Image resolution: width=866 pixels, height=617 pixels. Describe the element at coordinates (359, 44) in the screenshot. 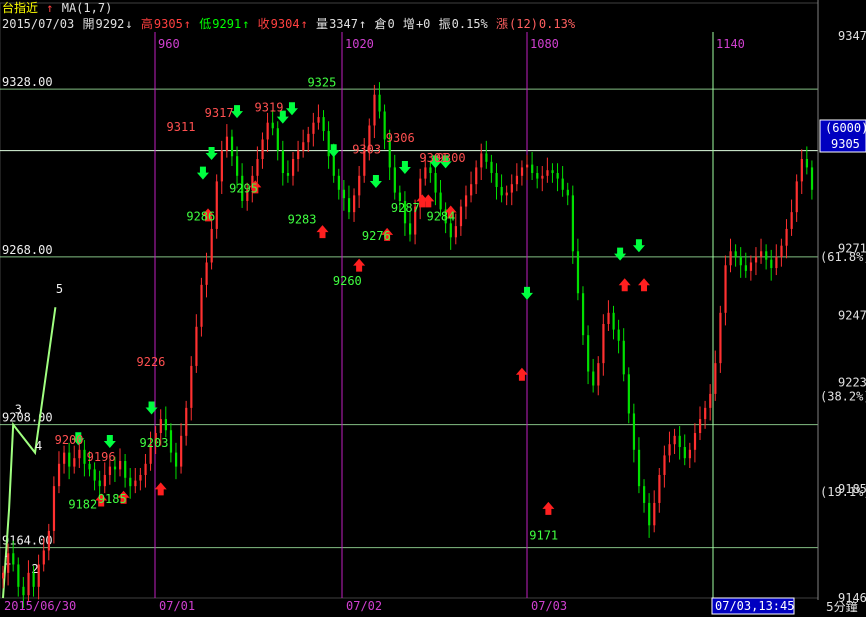

I see `minute-marker-label-1: 1020` at that location.